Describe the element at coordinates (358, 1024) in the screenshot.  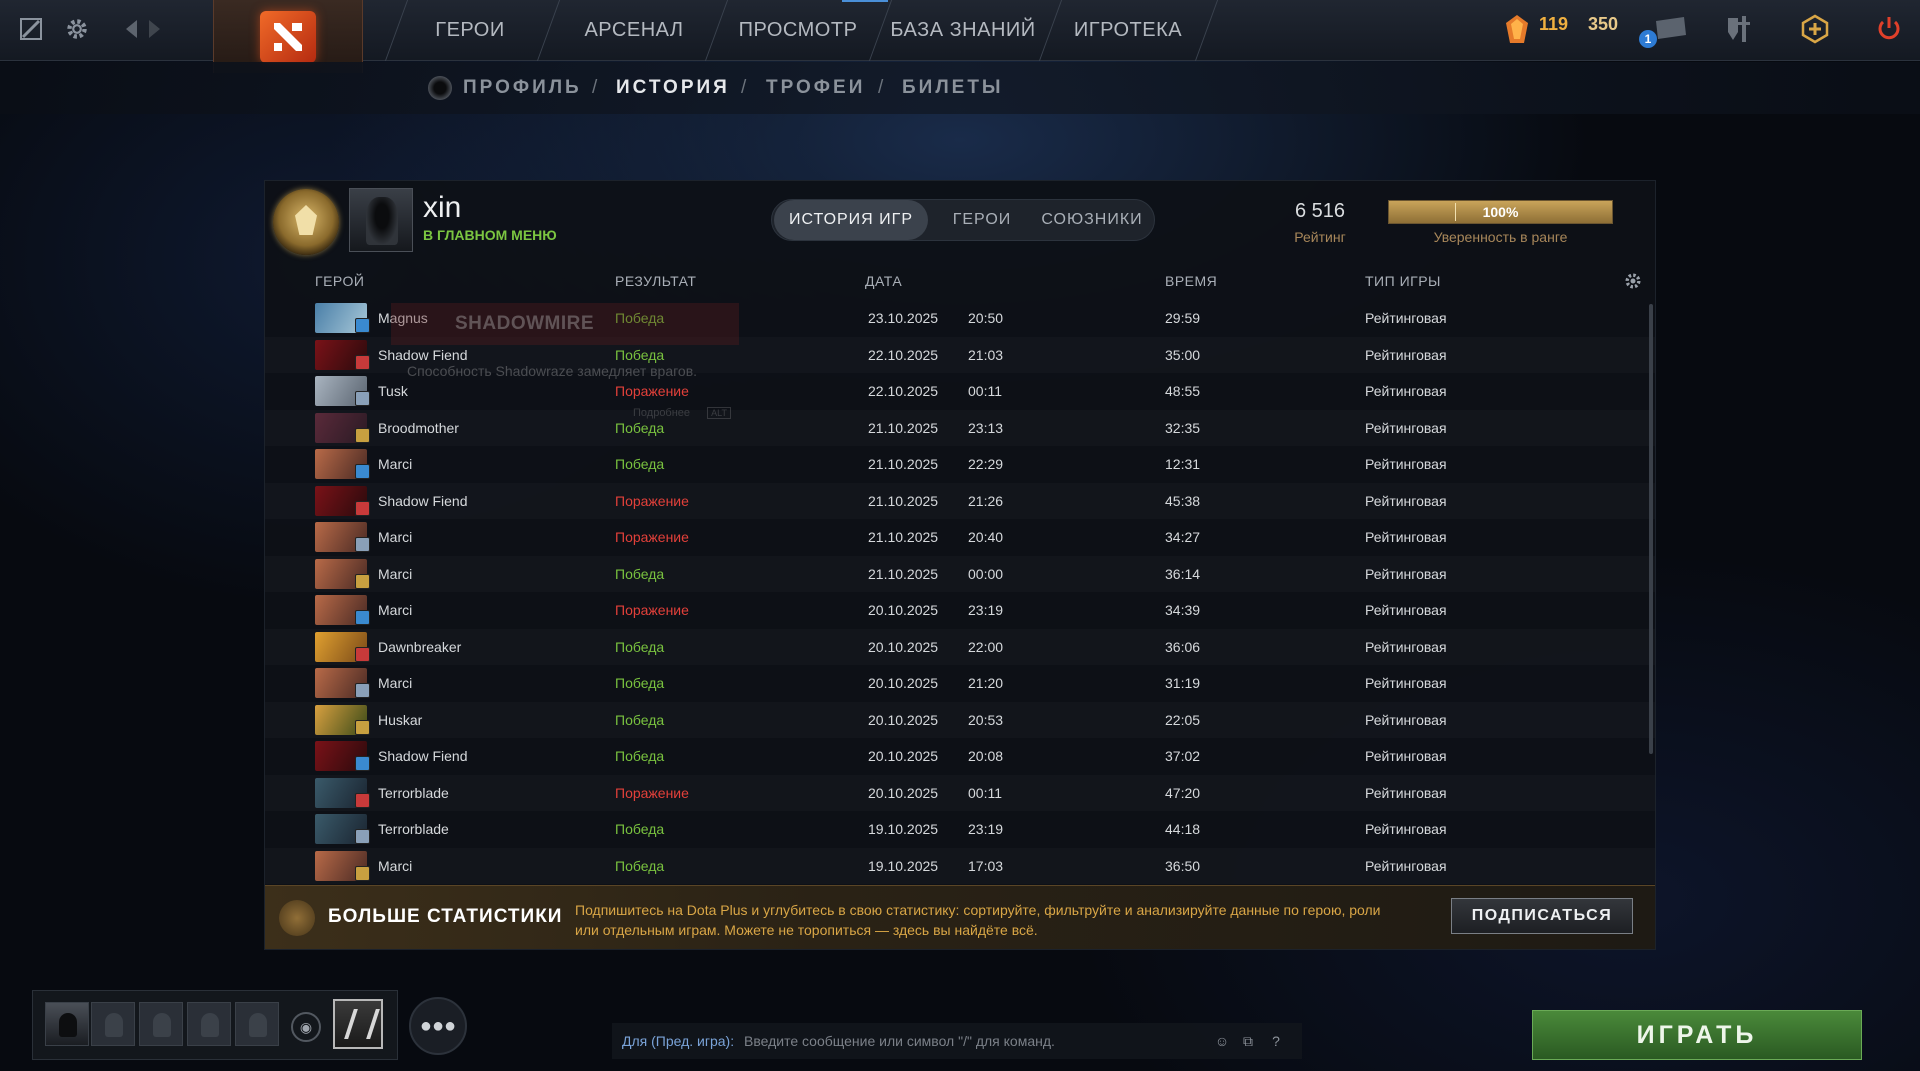
I see `battle-pass-icon` at that location.